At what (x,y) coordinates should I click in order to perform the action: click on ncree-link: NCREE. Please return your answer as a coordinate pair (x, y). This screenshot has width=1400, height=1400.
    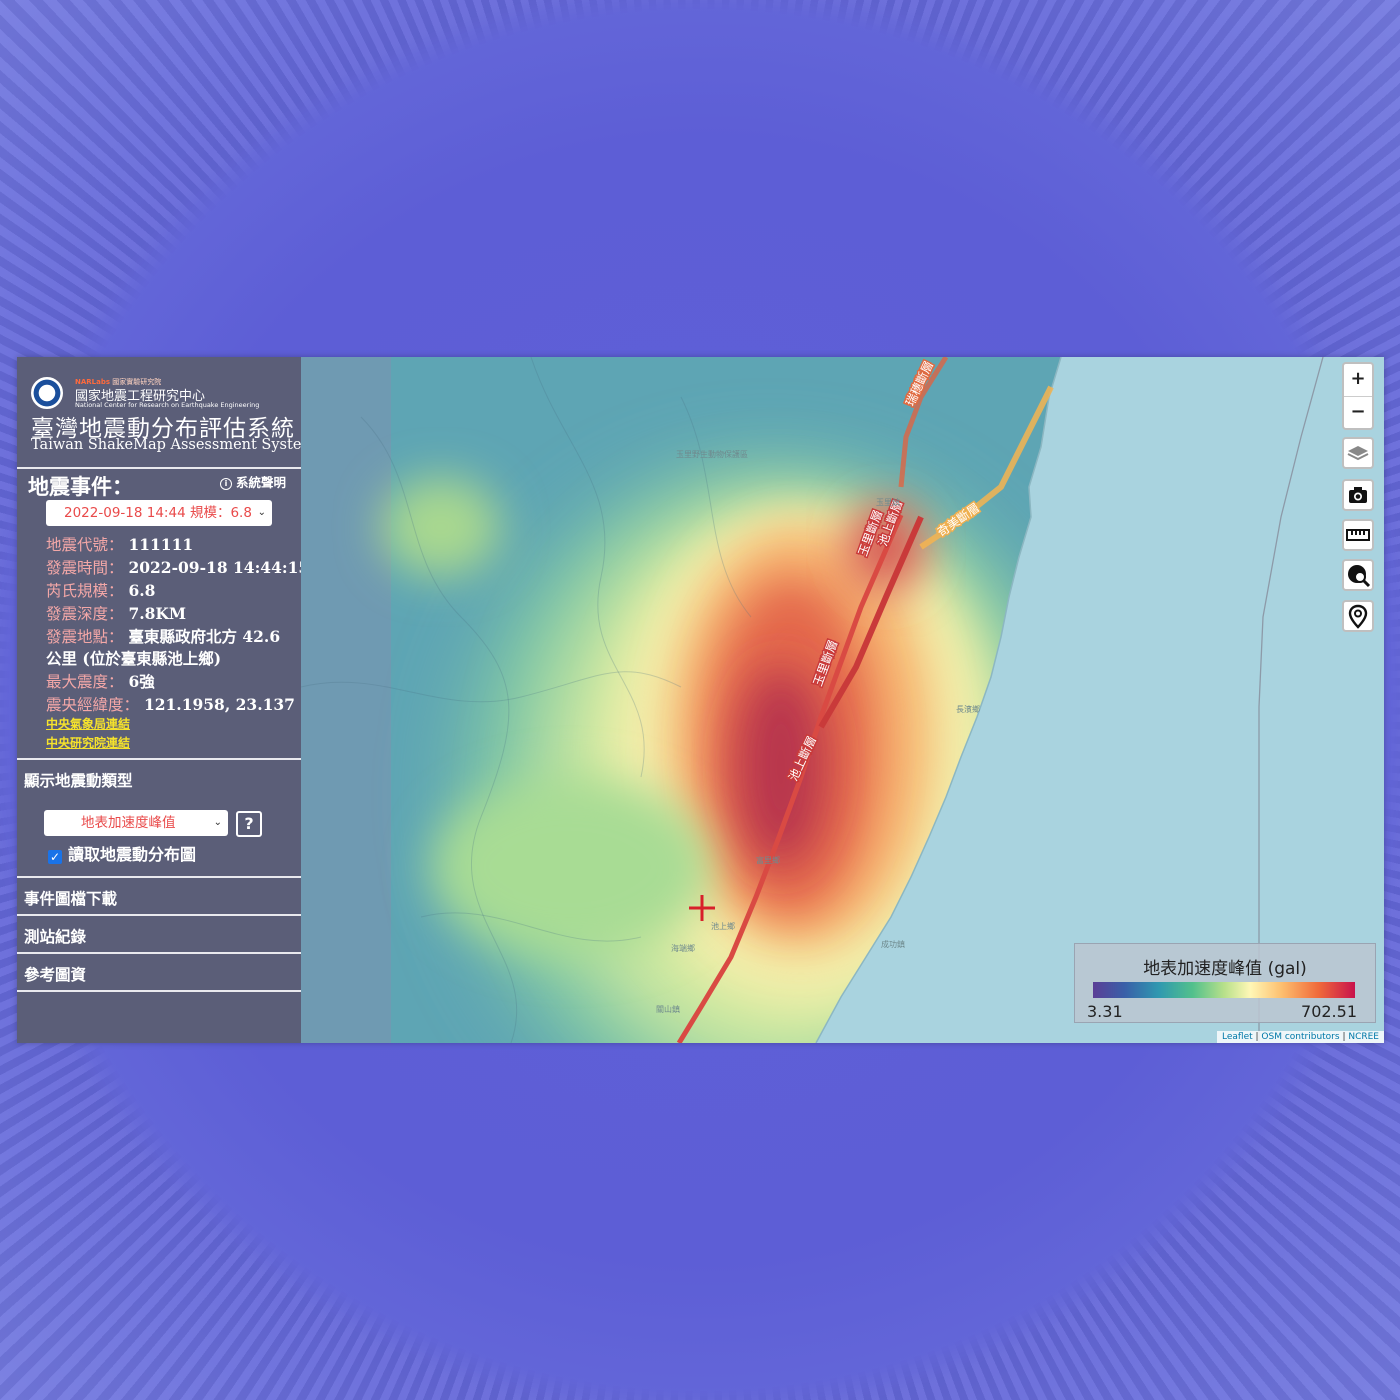
    Looking at the image, I should click on (1363, 1037).